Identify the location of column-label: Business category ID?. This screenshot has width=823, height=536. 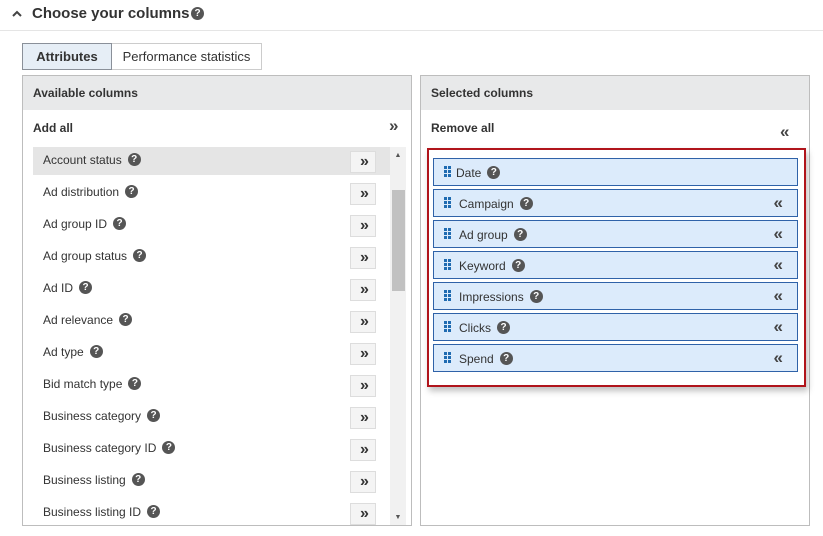
(109, 448).